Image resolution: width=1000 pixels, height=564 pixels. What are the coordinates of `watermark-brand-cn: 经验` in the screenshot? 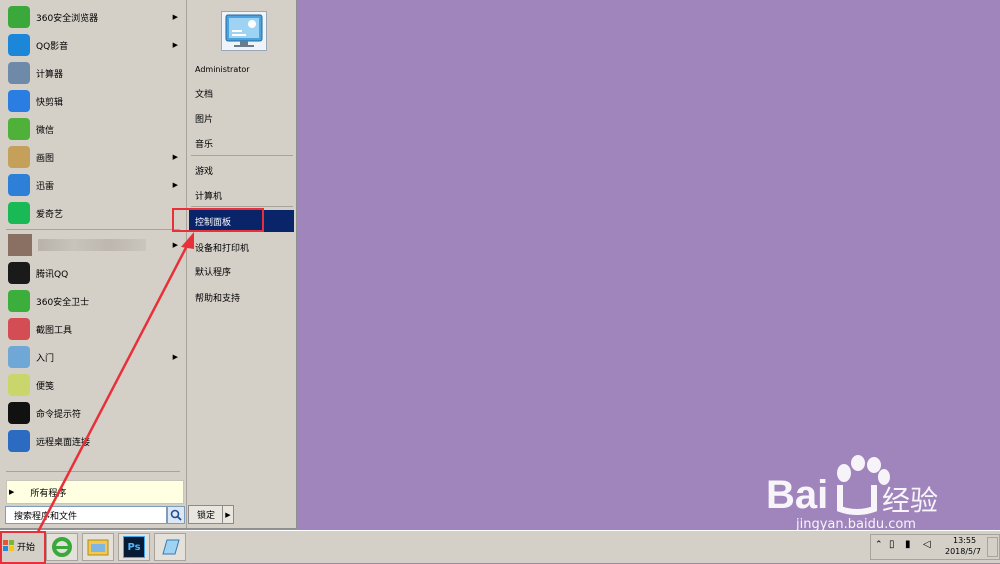 It's located at (910, 500).